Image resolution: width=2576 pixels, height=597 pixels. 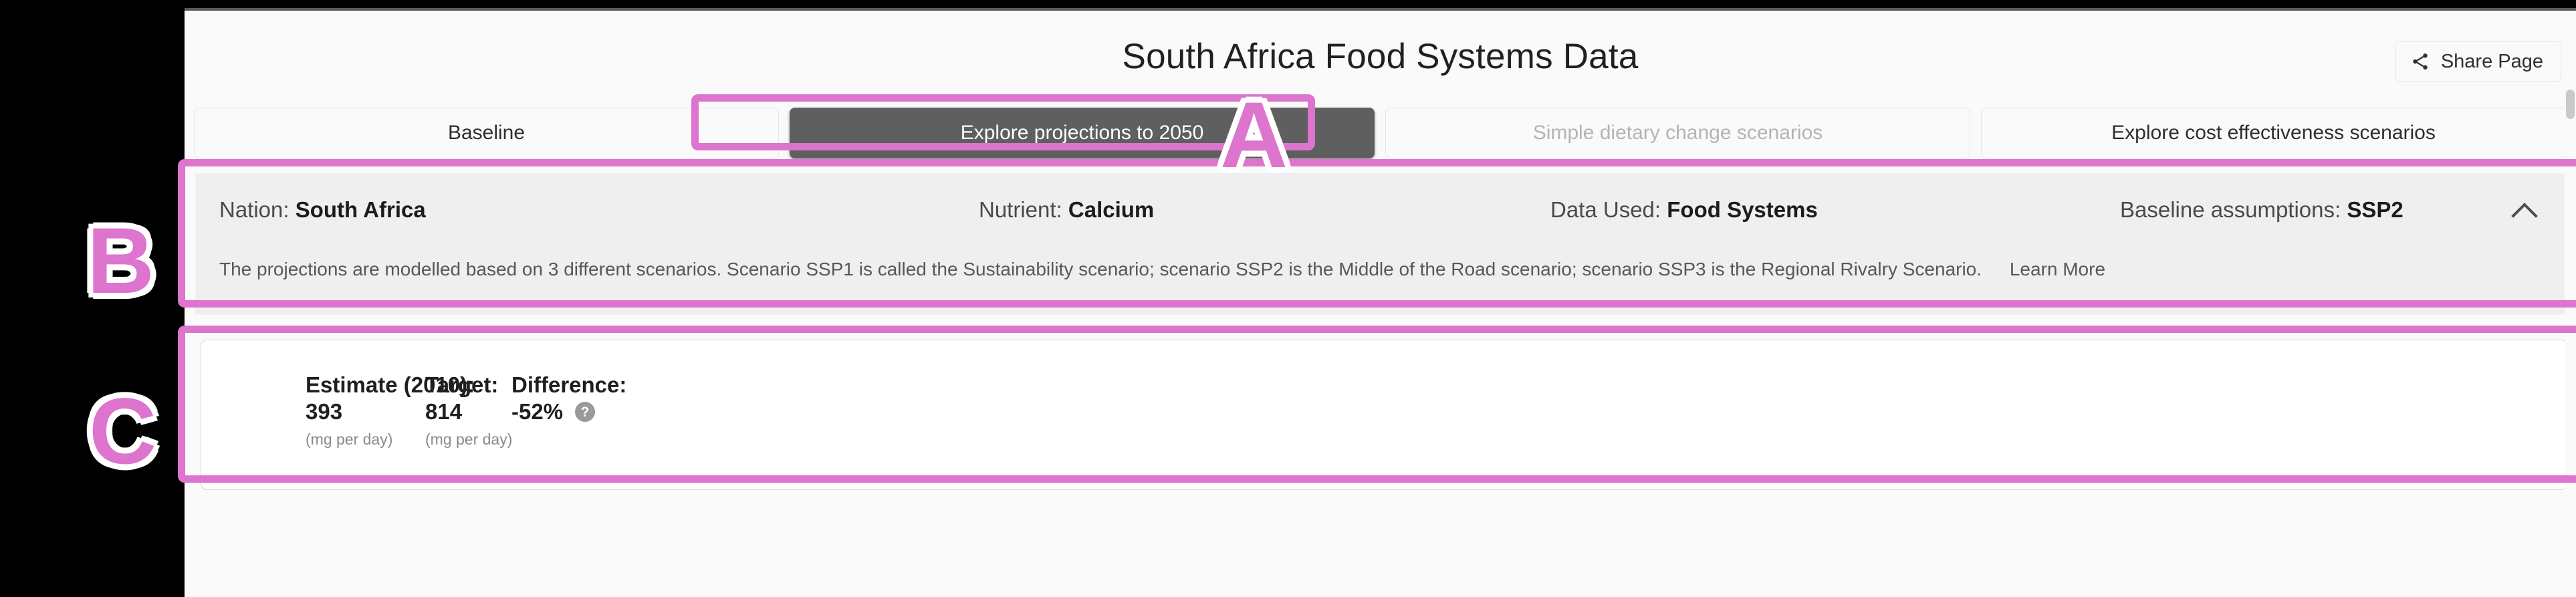 I want to click on summary-baseline-assumptions: Baseline assumptions: SSP2, so click(x=2262, y=210).